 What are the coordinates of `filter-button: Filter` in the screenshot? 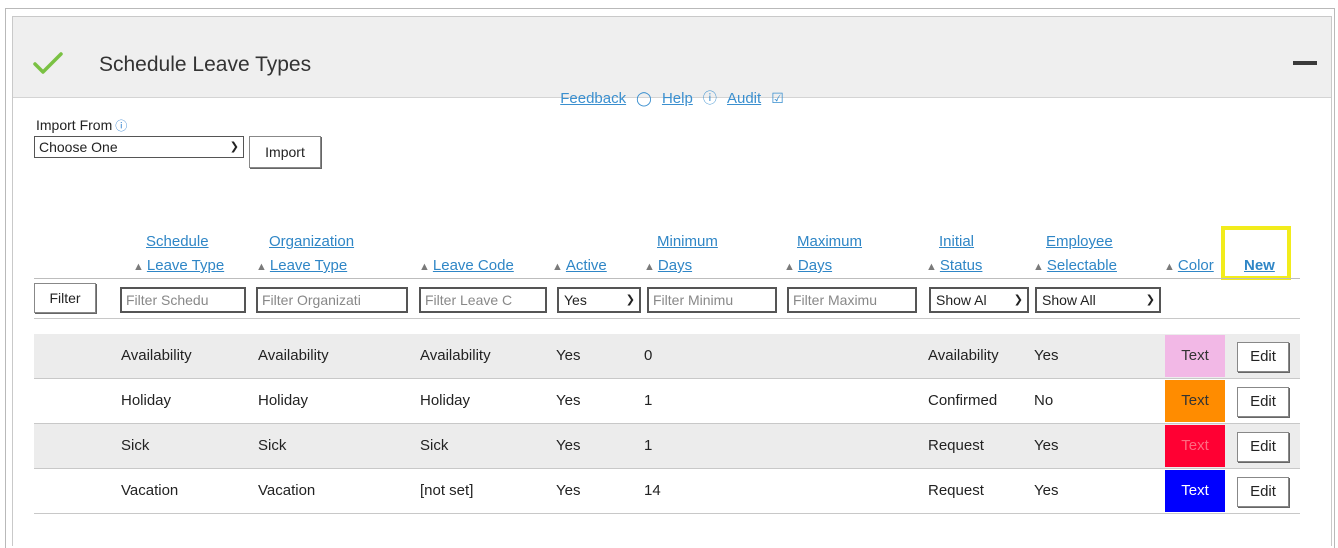 It's located at (65, 298).